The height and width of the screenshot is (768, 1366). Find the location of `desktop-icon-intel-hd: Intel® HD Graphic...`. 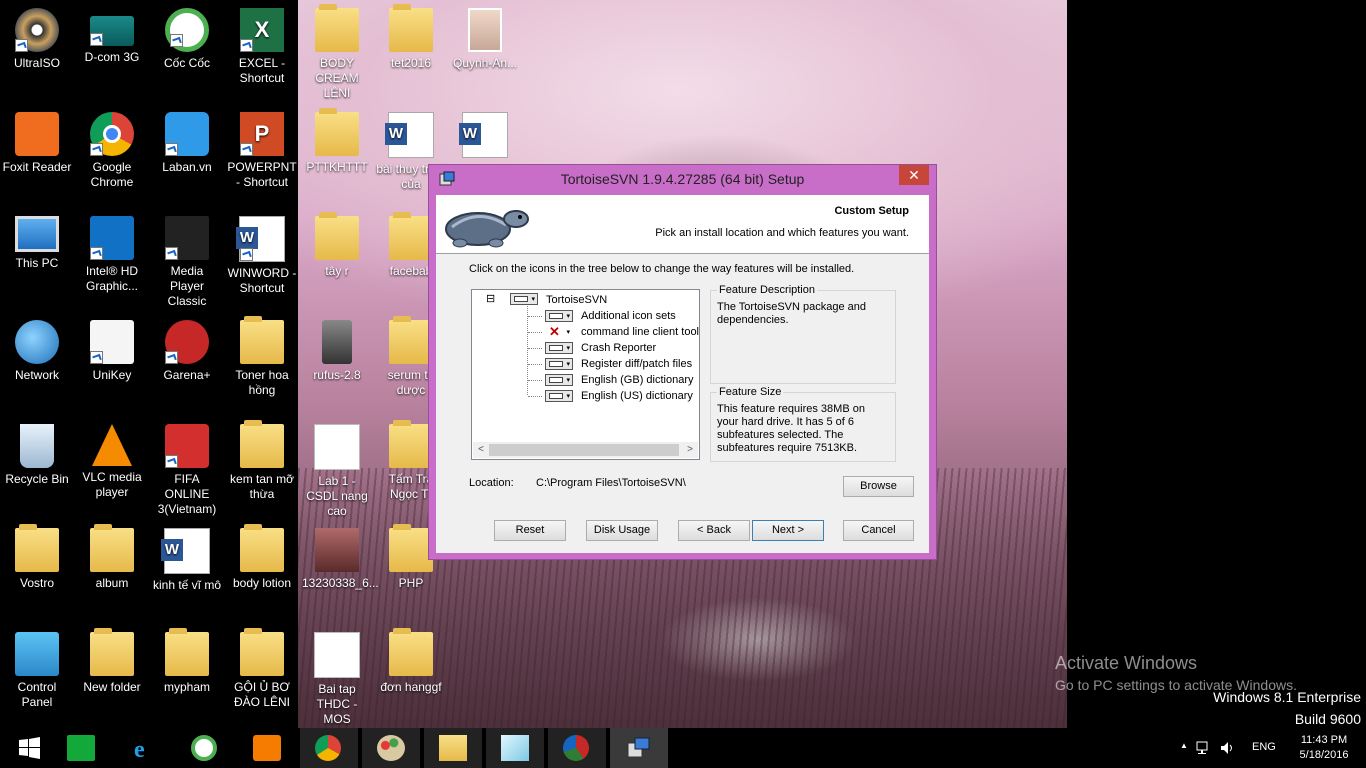

desktop-icon-intel-hd: Intel® HD Graphic... is located at coordinates (112, 255).